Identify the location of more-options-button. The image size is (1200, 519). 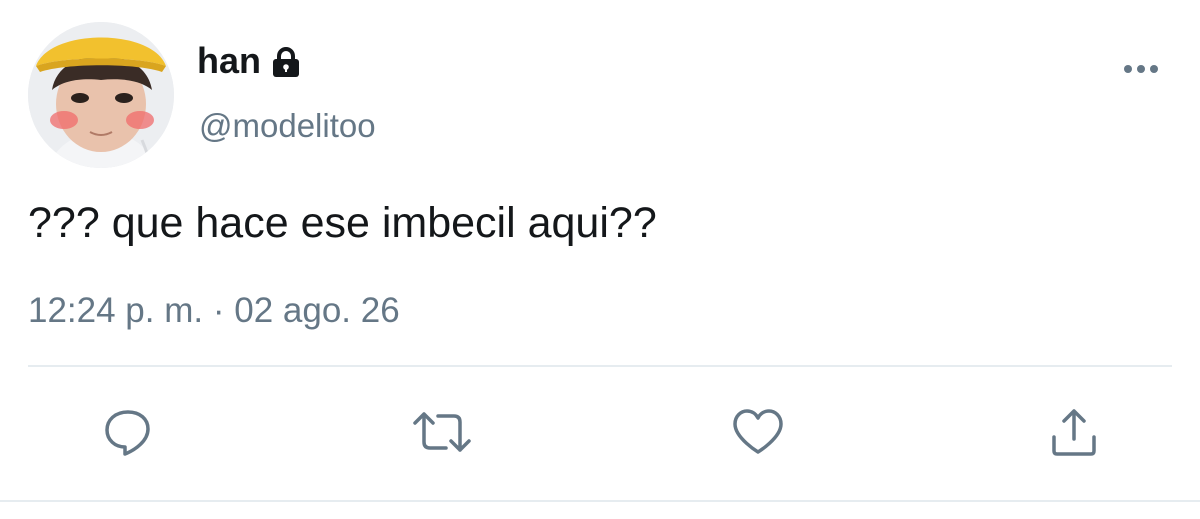
(1141, 70).